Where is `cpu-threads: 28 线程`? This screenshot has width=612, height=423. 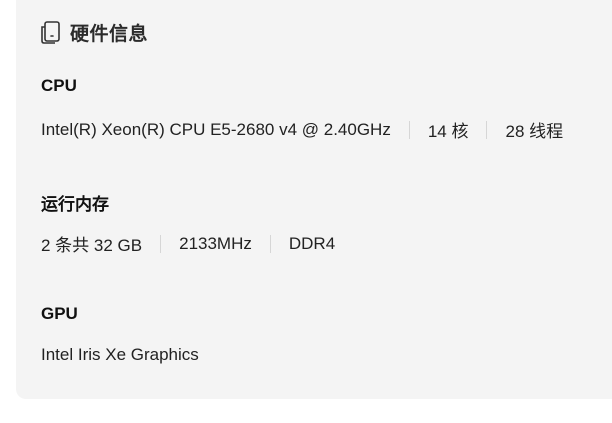
cpu-threads: 28 线程 is located at coordinates (534, 131).